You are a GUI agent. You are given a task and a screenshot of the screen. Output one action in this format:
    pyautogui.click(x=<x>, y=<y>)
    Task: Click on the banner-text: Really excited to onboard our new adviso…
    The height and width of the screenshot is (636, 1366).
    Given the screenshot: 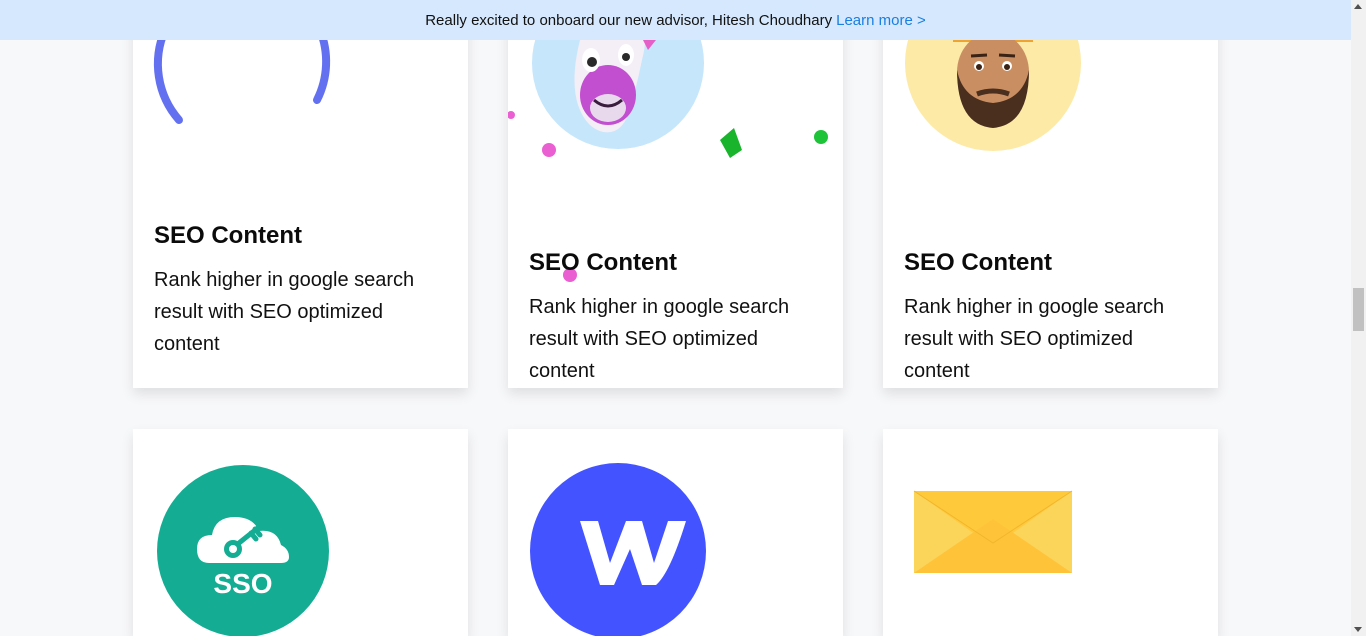 What is the action you would take?
    pyautogui.click(x=629, y=20)
    